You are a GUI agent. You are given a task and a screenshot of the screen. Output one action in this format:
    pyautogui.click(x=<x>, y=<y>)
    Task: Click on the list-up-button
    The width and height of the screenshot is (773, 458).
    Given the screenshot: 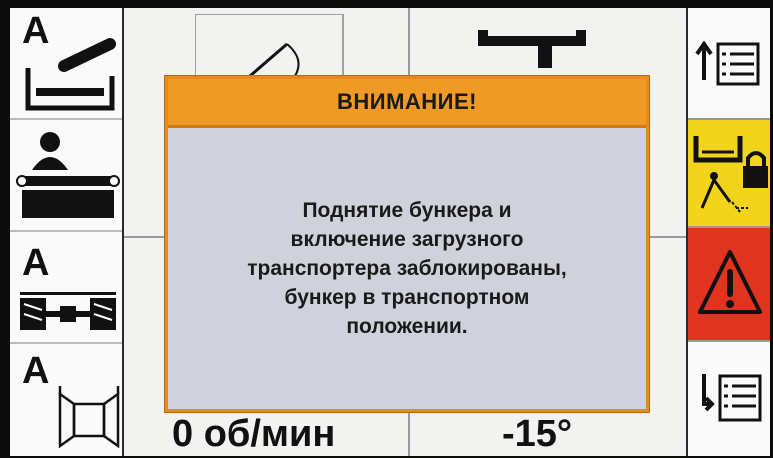 What is the action you would take?
    pyautogui.click(x=729, y=64)
    